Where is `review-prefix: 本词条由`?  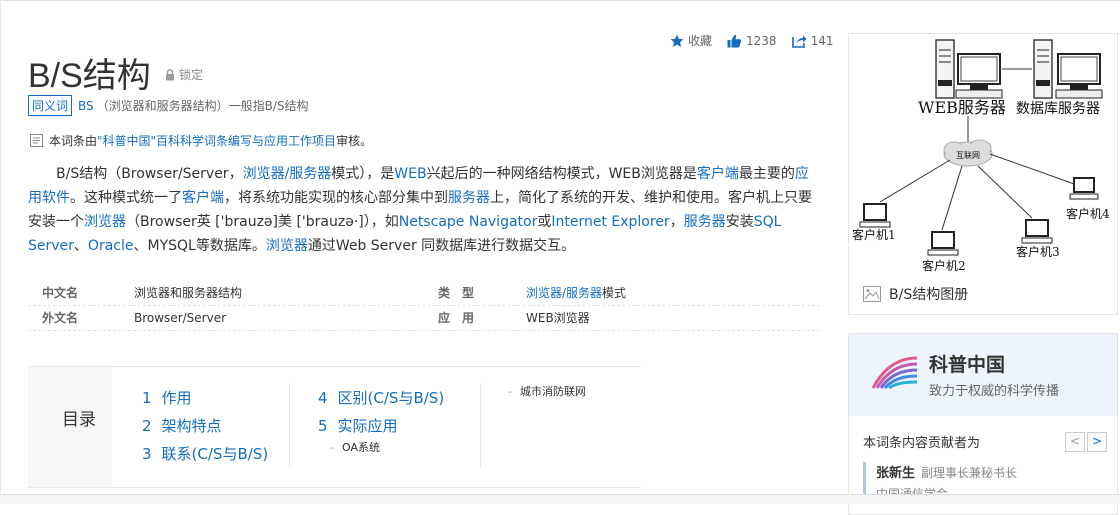 review-prefix: 本词条由 is located at coordinates (73, 141).